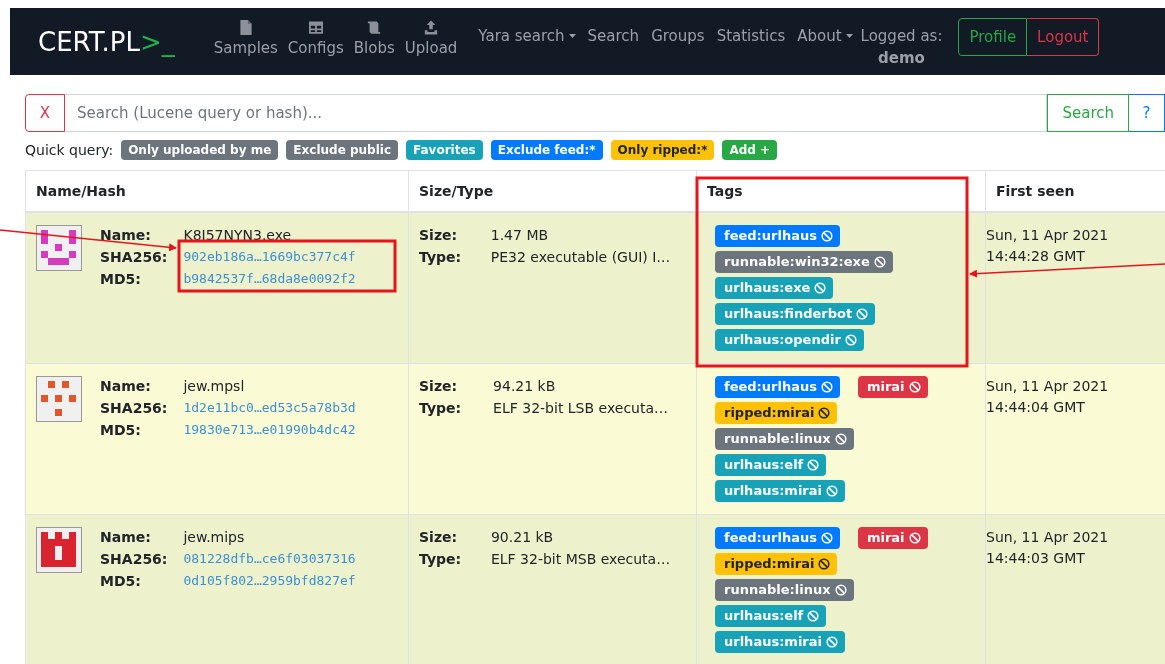 The width and height of the screenshot is (1165, 664). I want to click on first-seen-time: 14:44:04 GMT, so click(1036, 407).